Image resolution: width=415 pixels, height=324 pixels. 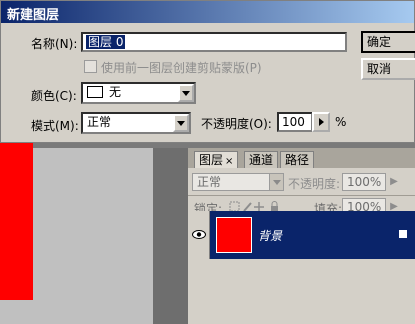 What do you see at coordinates (211, 160) in the screenshot?
I see `tab-layers-label: 图层` at bounding box center [211, 160].